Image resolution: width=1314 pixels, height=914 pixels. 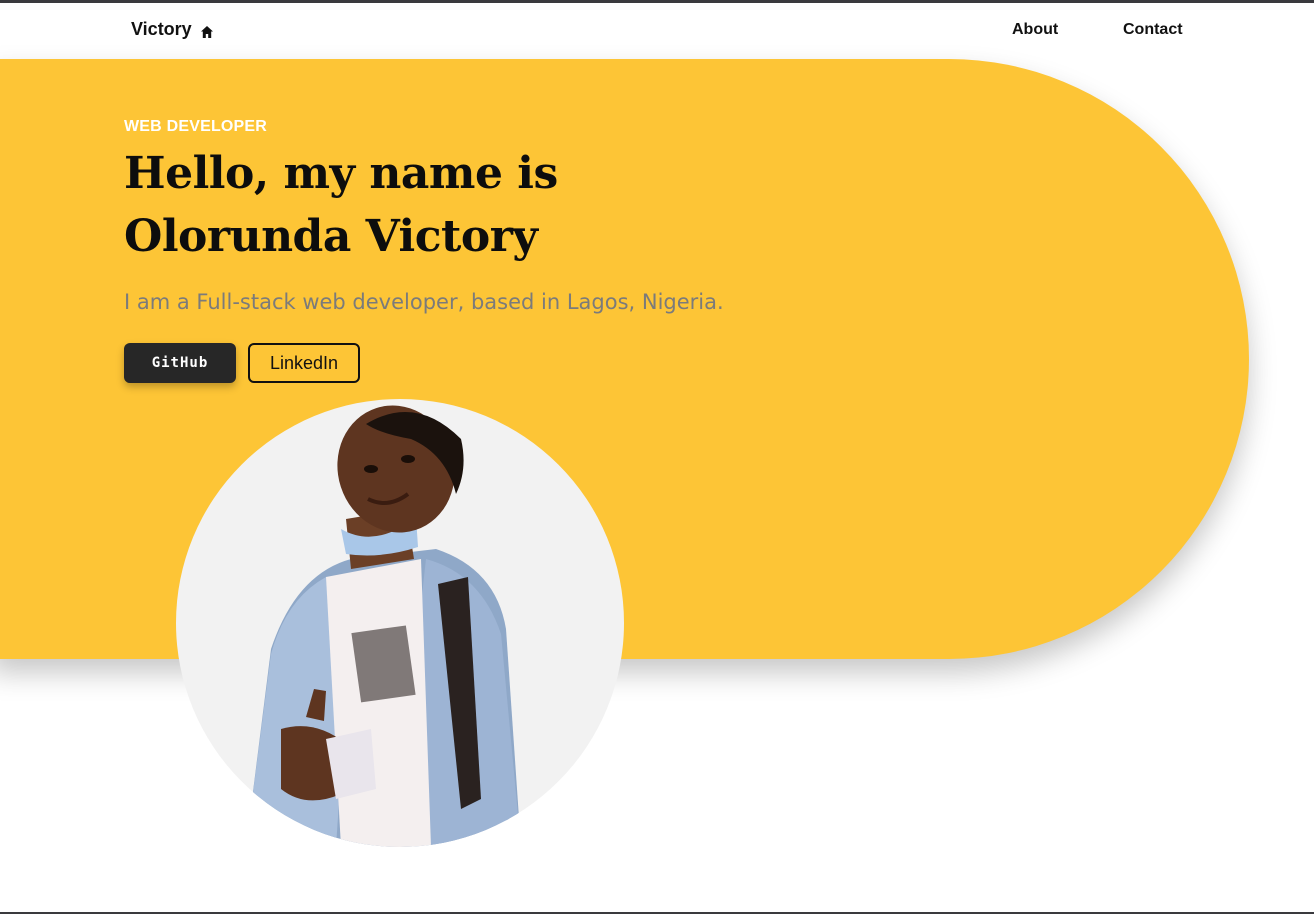 What do you see at coordinates (196, 126) in the screenshot?
I see `hero-eyebrow: WEB DEVELOPER` at bounding box center [196, 126].